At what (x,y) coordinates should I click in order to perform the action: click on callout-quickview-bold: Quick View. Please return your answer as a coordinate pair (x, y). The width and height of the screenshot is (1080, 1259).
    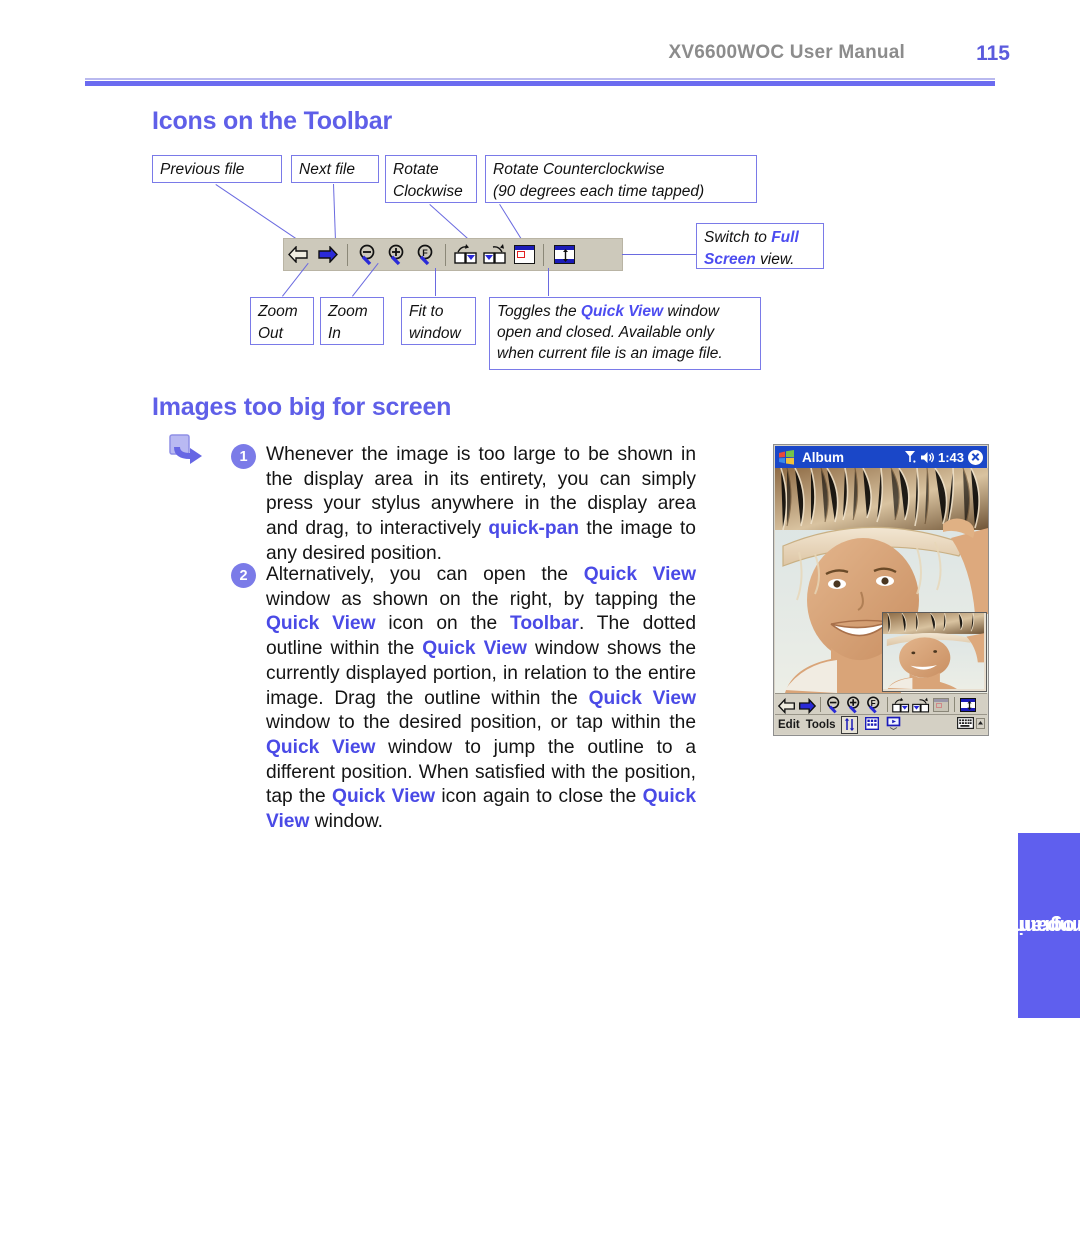
    Looking at the image, I should click on (622, 311).